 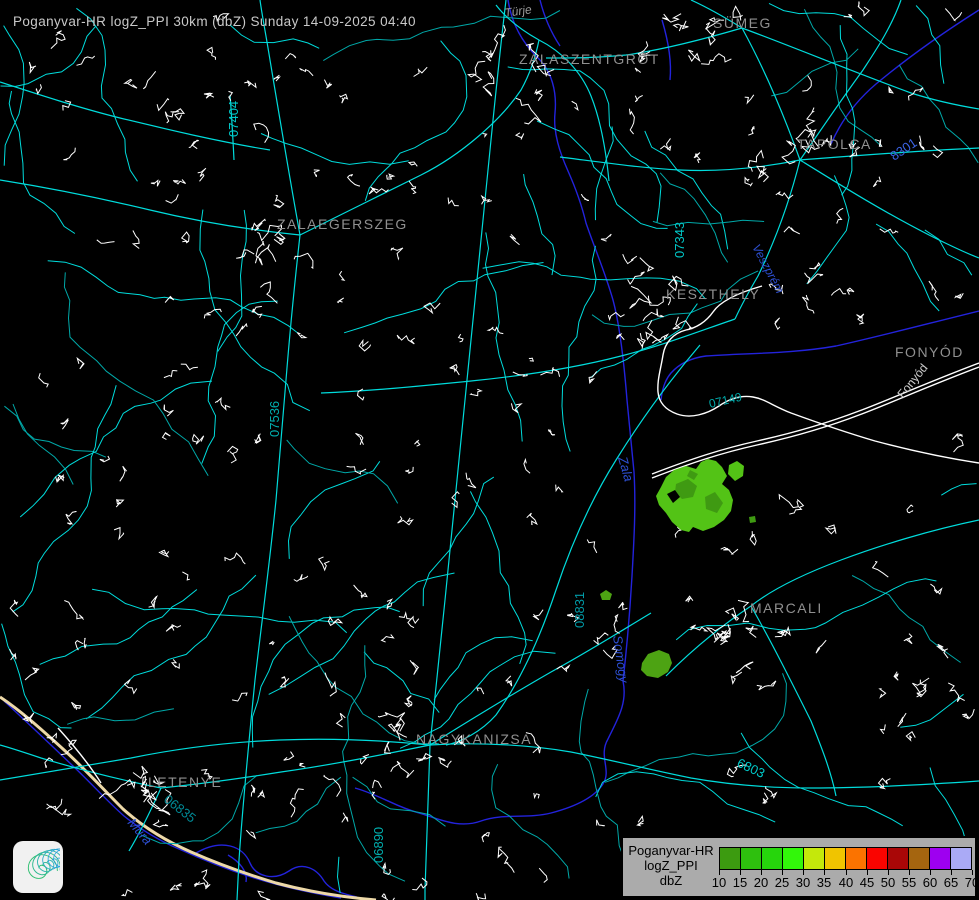 What do you see at coordinates (824, 882) in the screenshot?
I see `legend-tick-value: 35` at bounding box center [824, 882].